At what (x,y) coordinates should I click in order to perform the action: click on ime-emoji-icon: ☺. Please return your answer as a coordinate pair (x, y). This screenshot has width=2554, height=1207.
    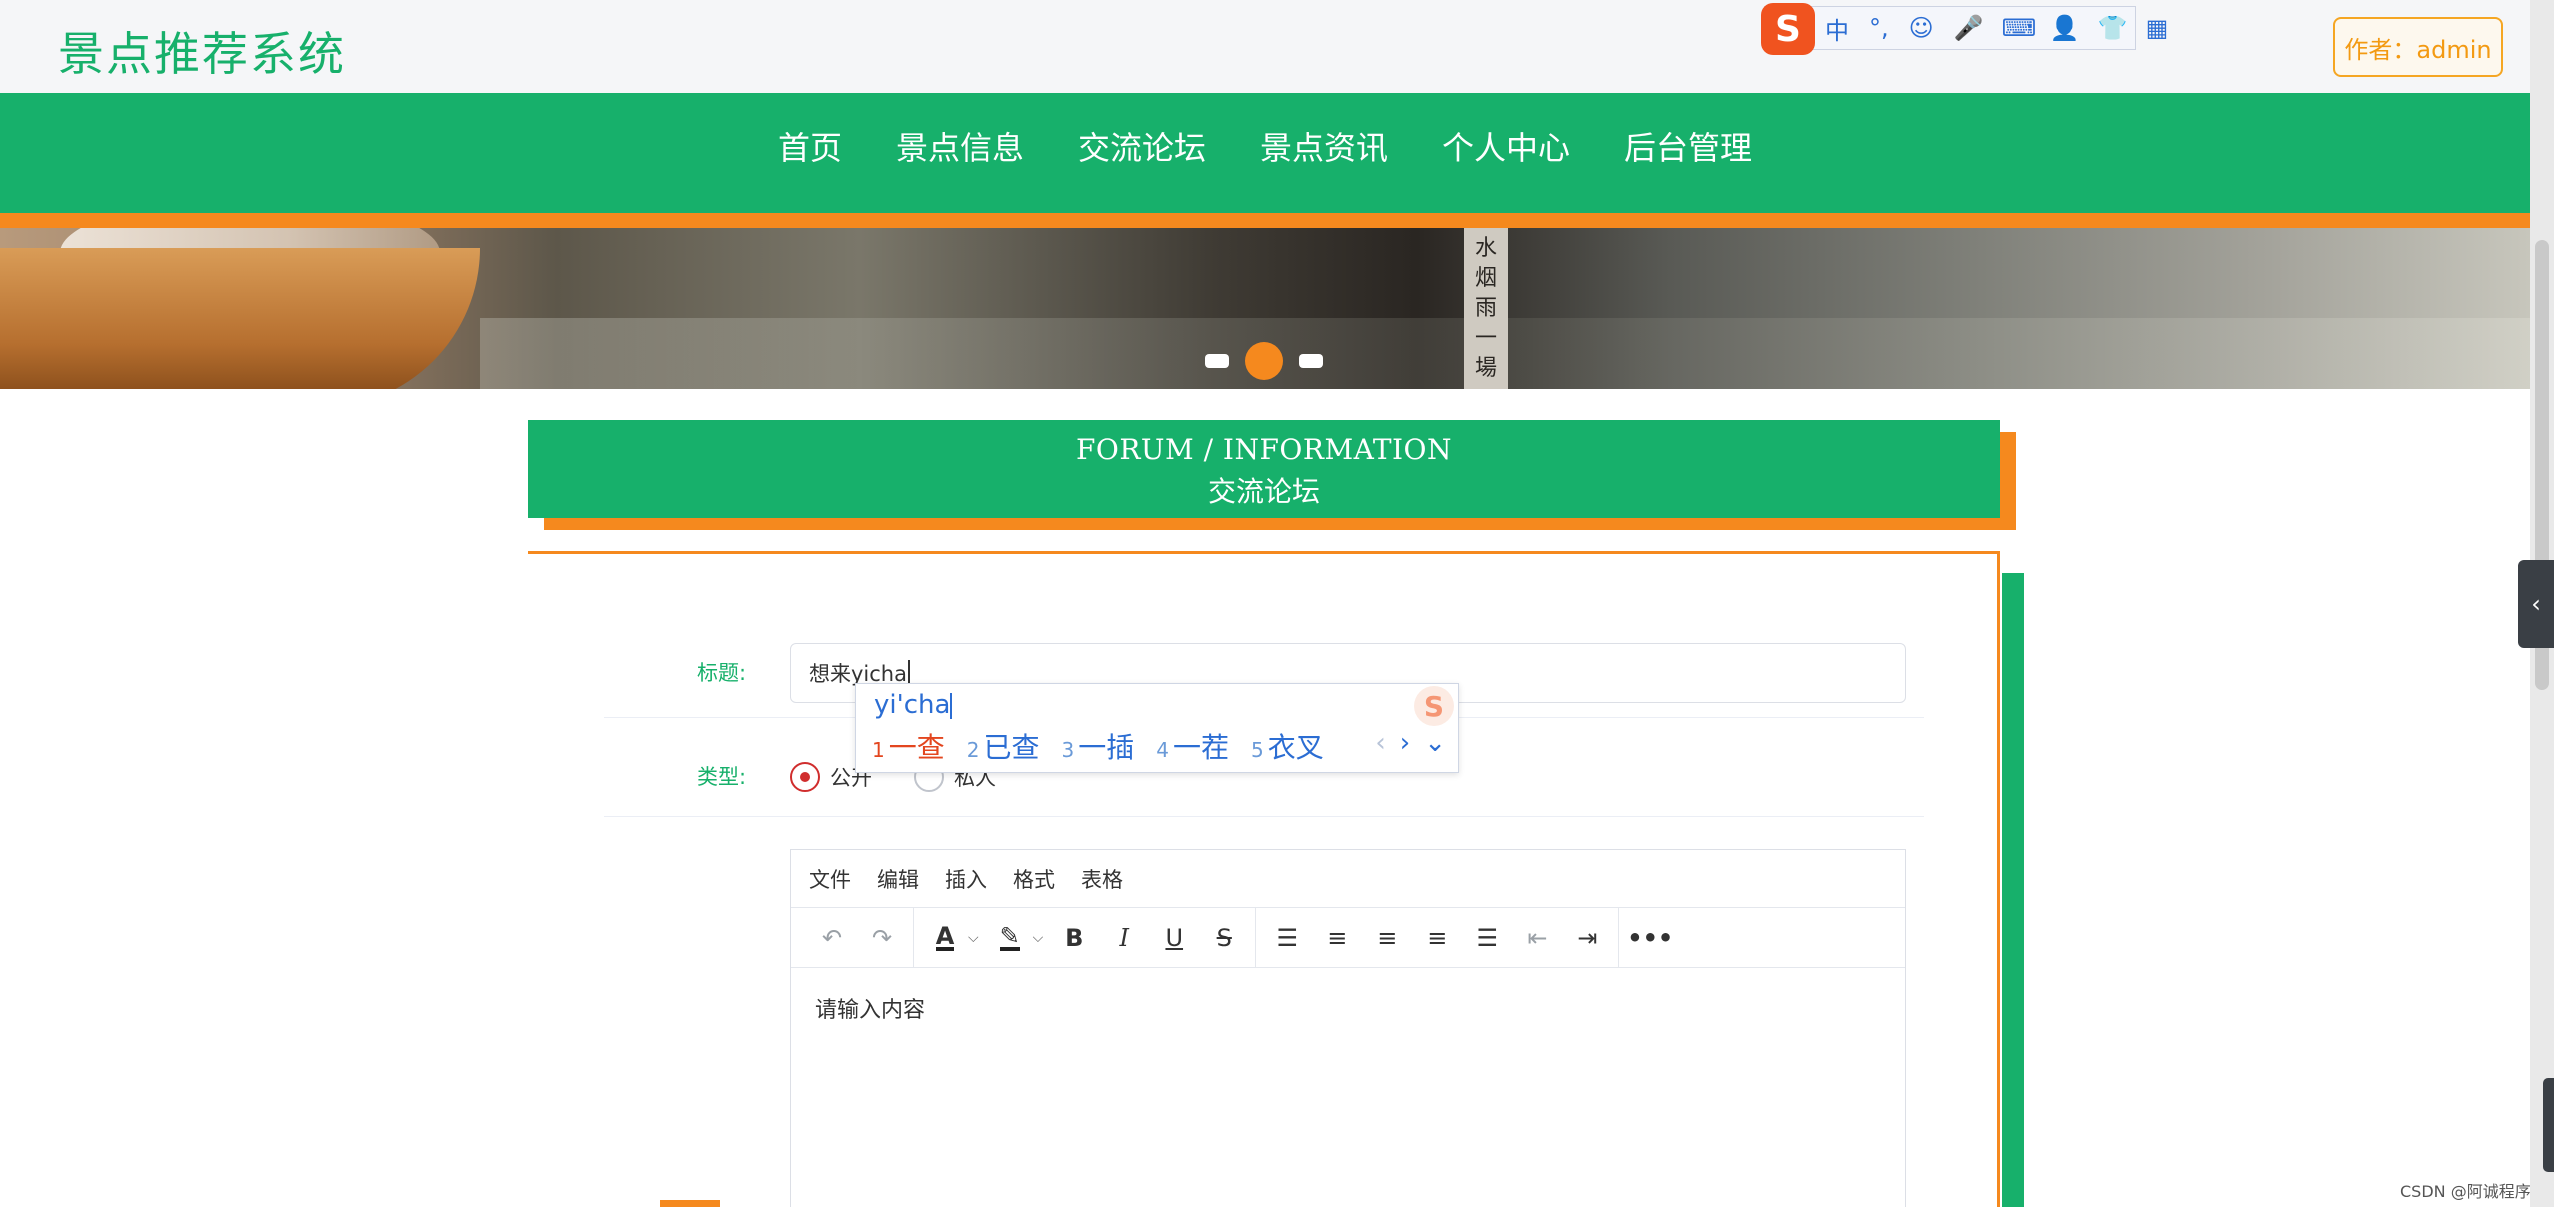
    Looking at the image, I should click on (1921, 28).